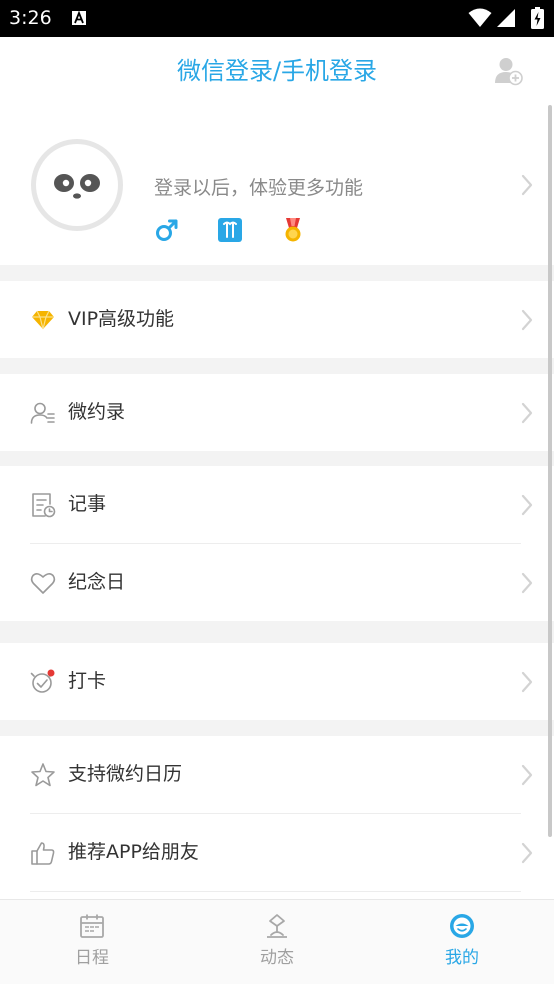 This screenshot has width=554, height=984. What do you see at coordinates (462, 926) in the screenshot?
I see `profile-face-icon` at bounding box center [462, 926].